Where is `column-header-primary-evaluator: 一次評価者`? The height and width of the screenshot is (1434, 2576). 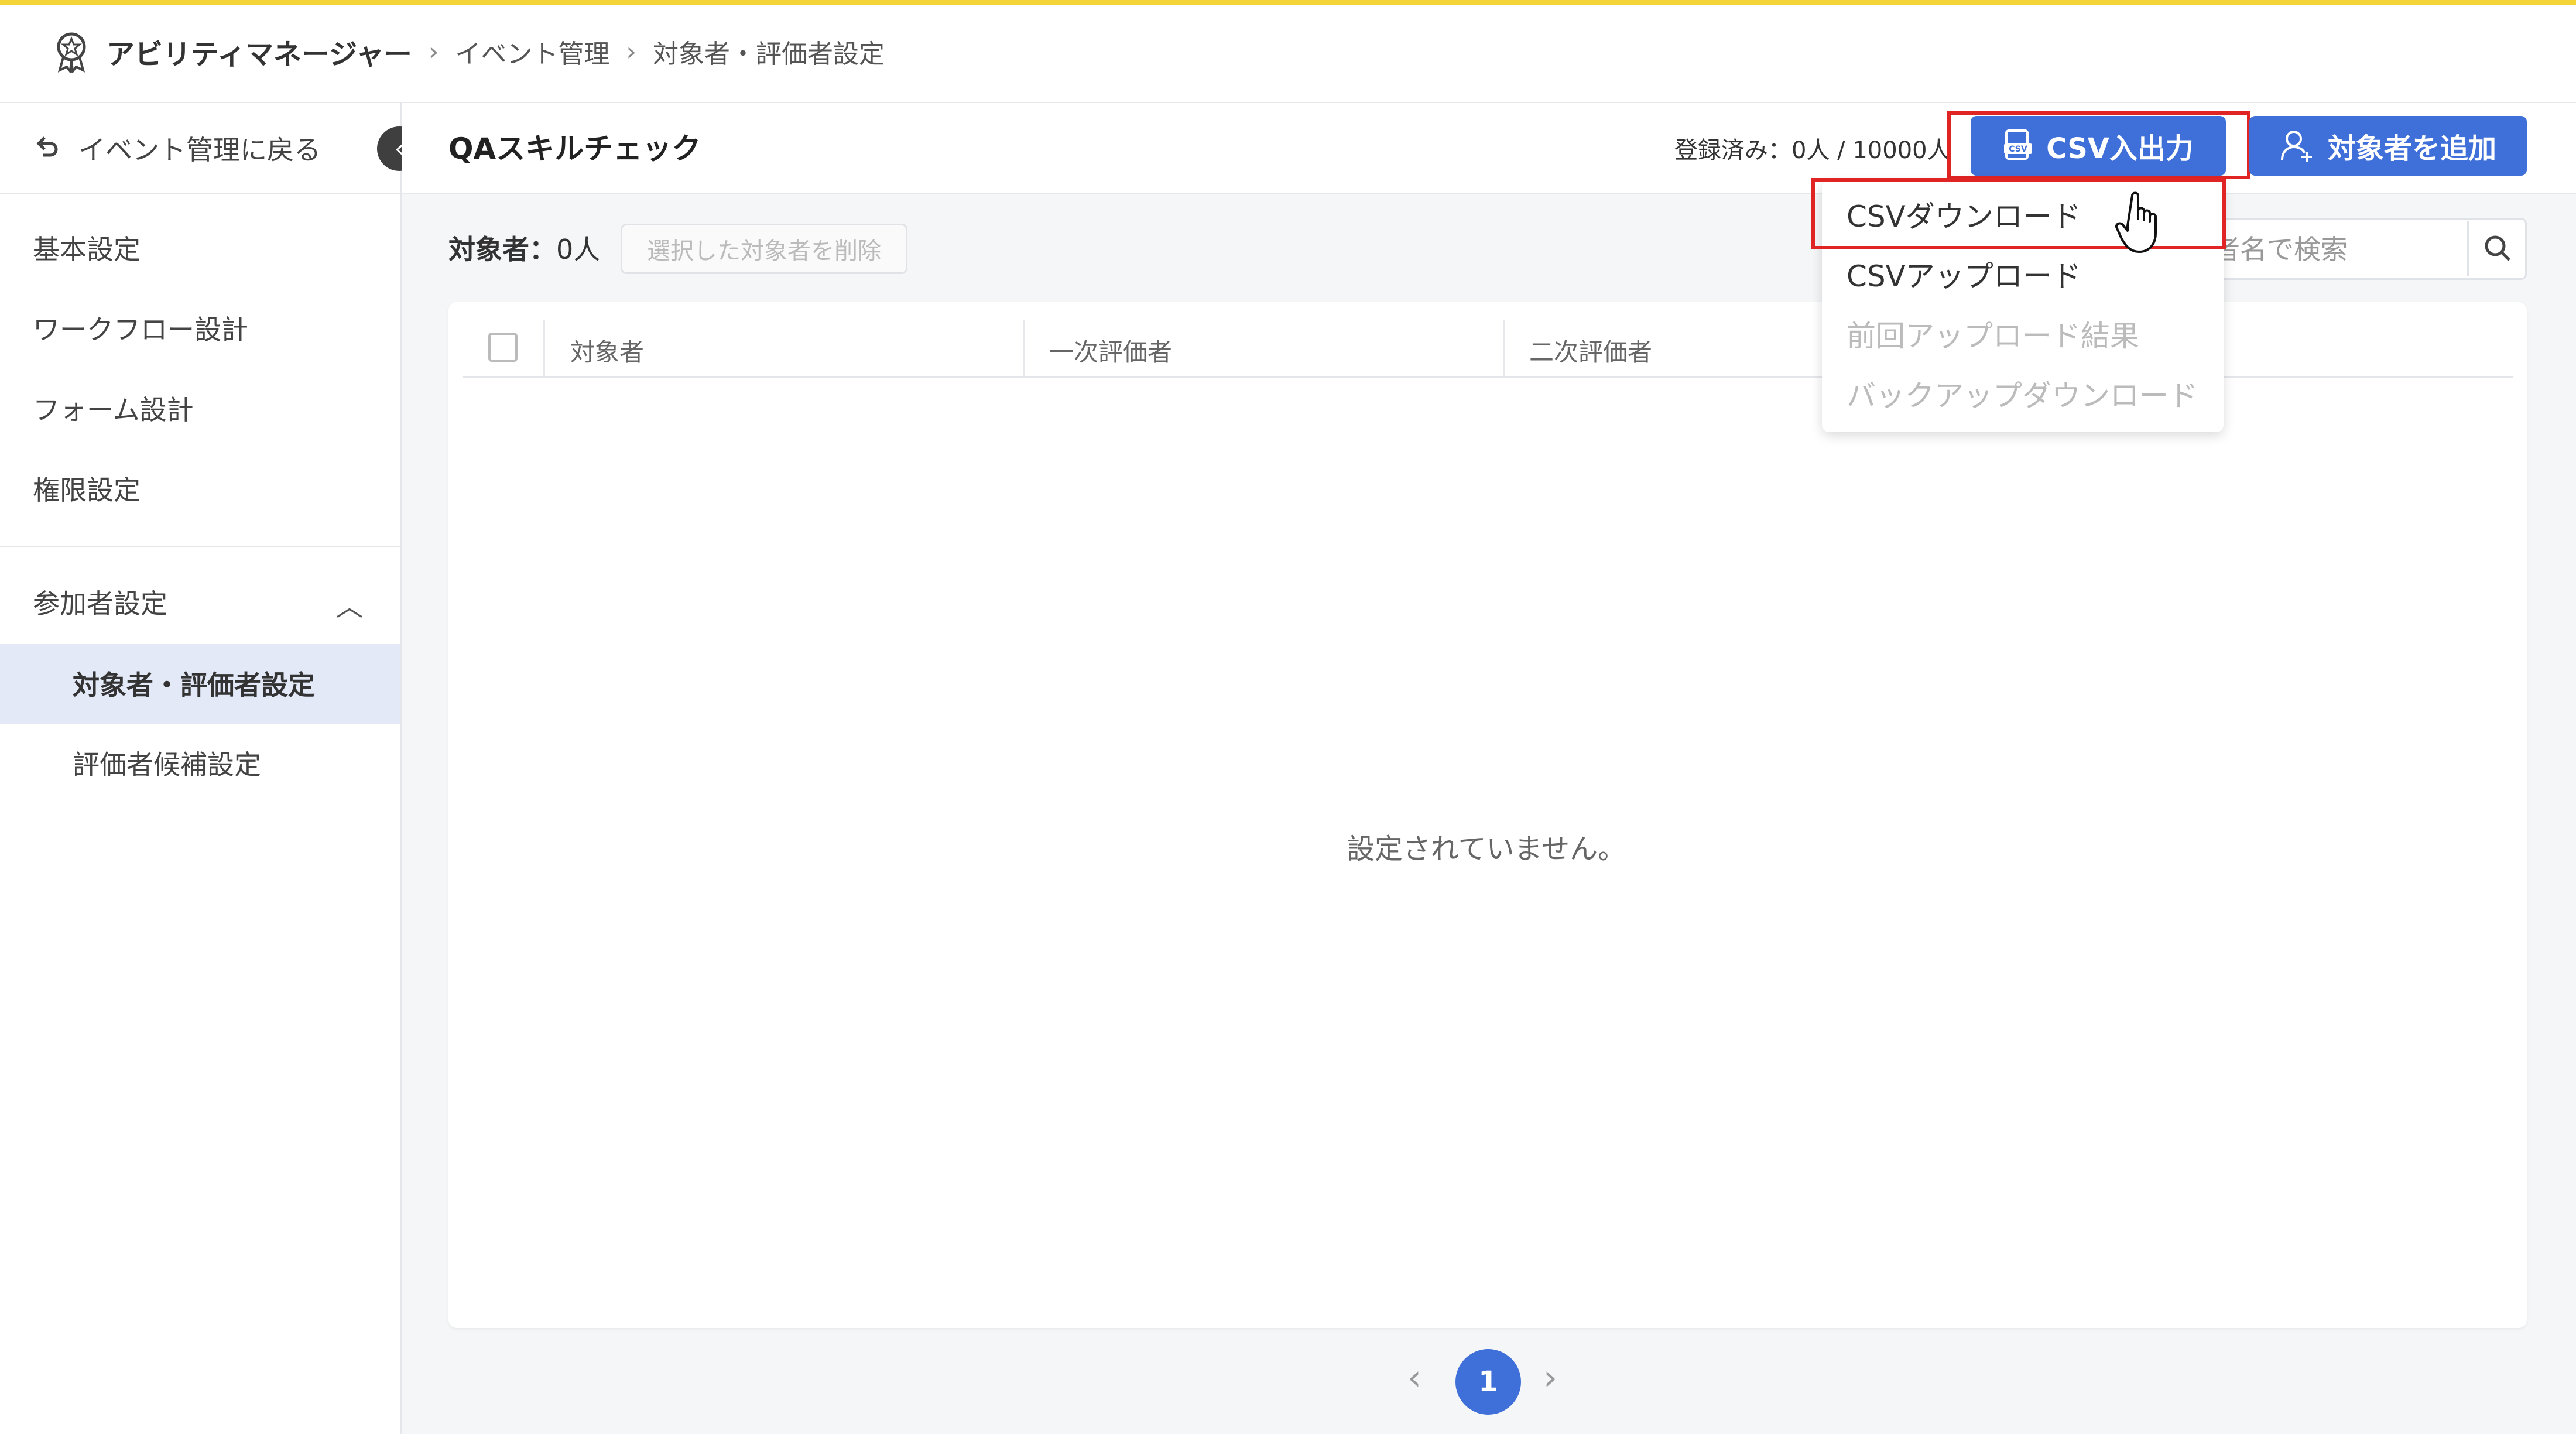 column-header-primary-evaluator: 一次評価者 is located at coordinates (1110, 350).